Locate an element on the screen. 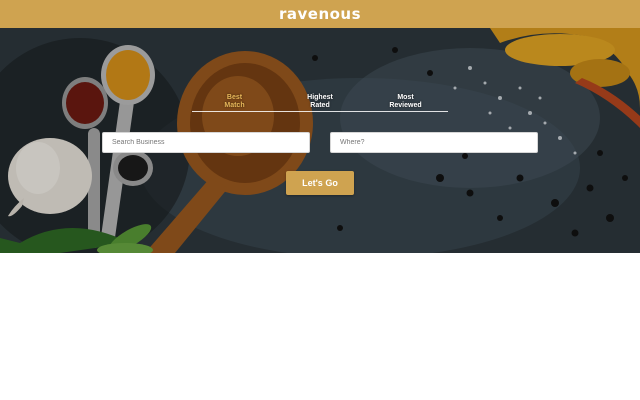 The height and width of the screenshot is (400, 640). tab-highest-rated: Highest Rated is located at coordinates (320, 102).